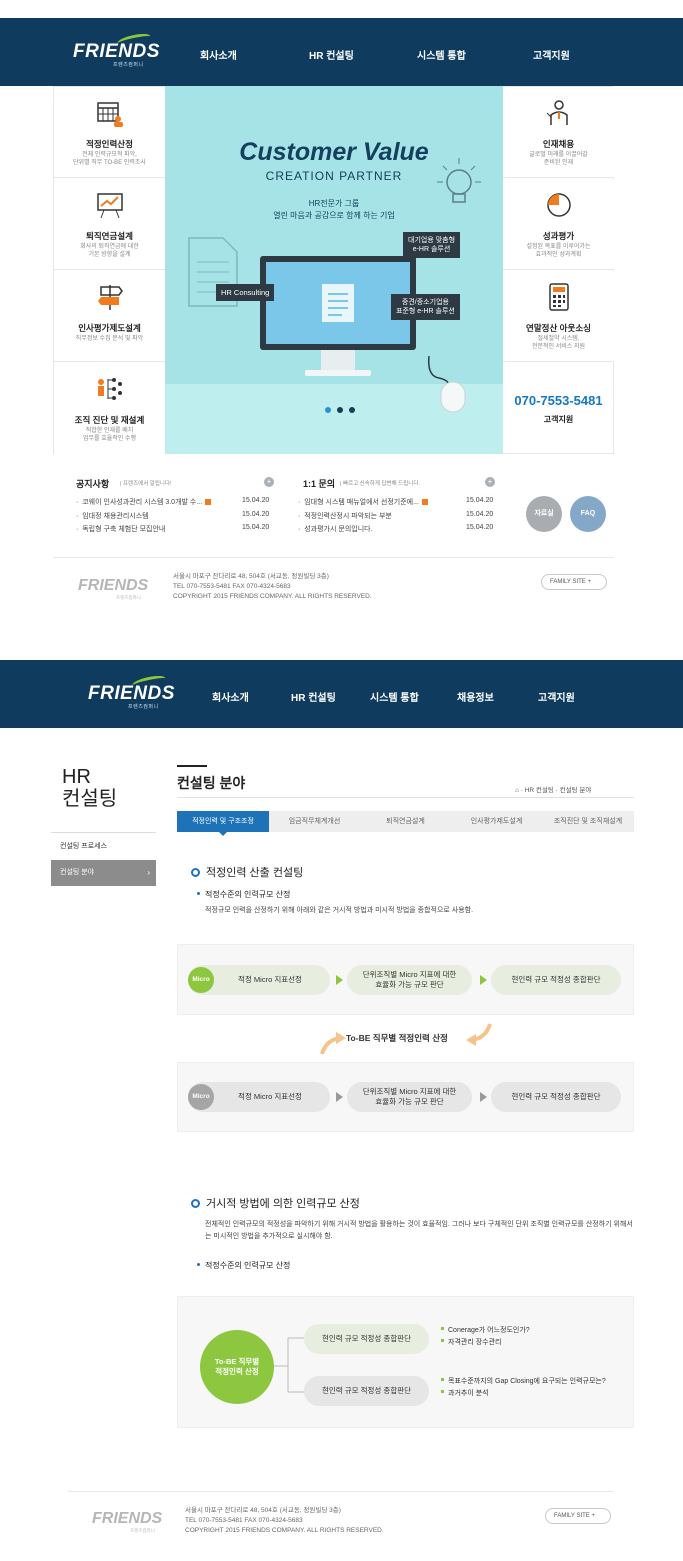  I want to click on service-desc: 직무정보 수집 분석 및 파악, so click(109, 339).